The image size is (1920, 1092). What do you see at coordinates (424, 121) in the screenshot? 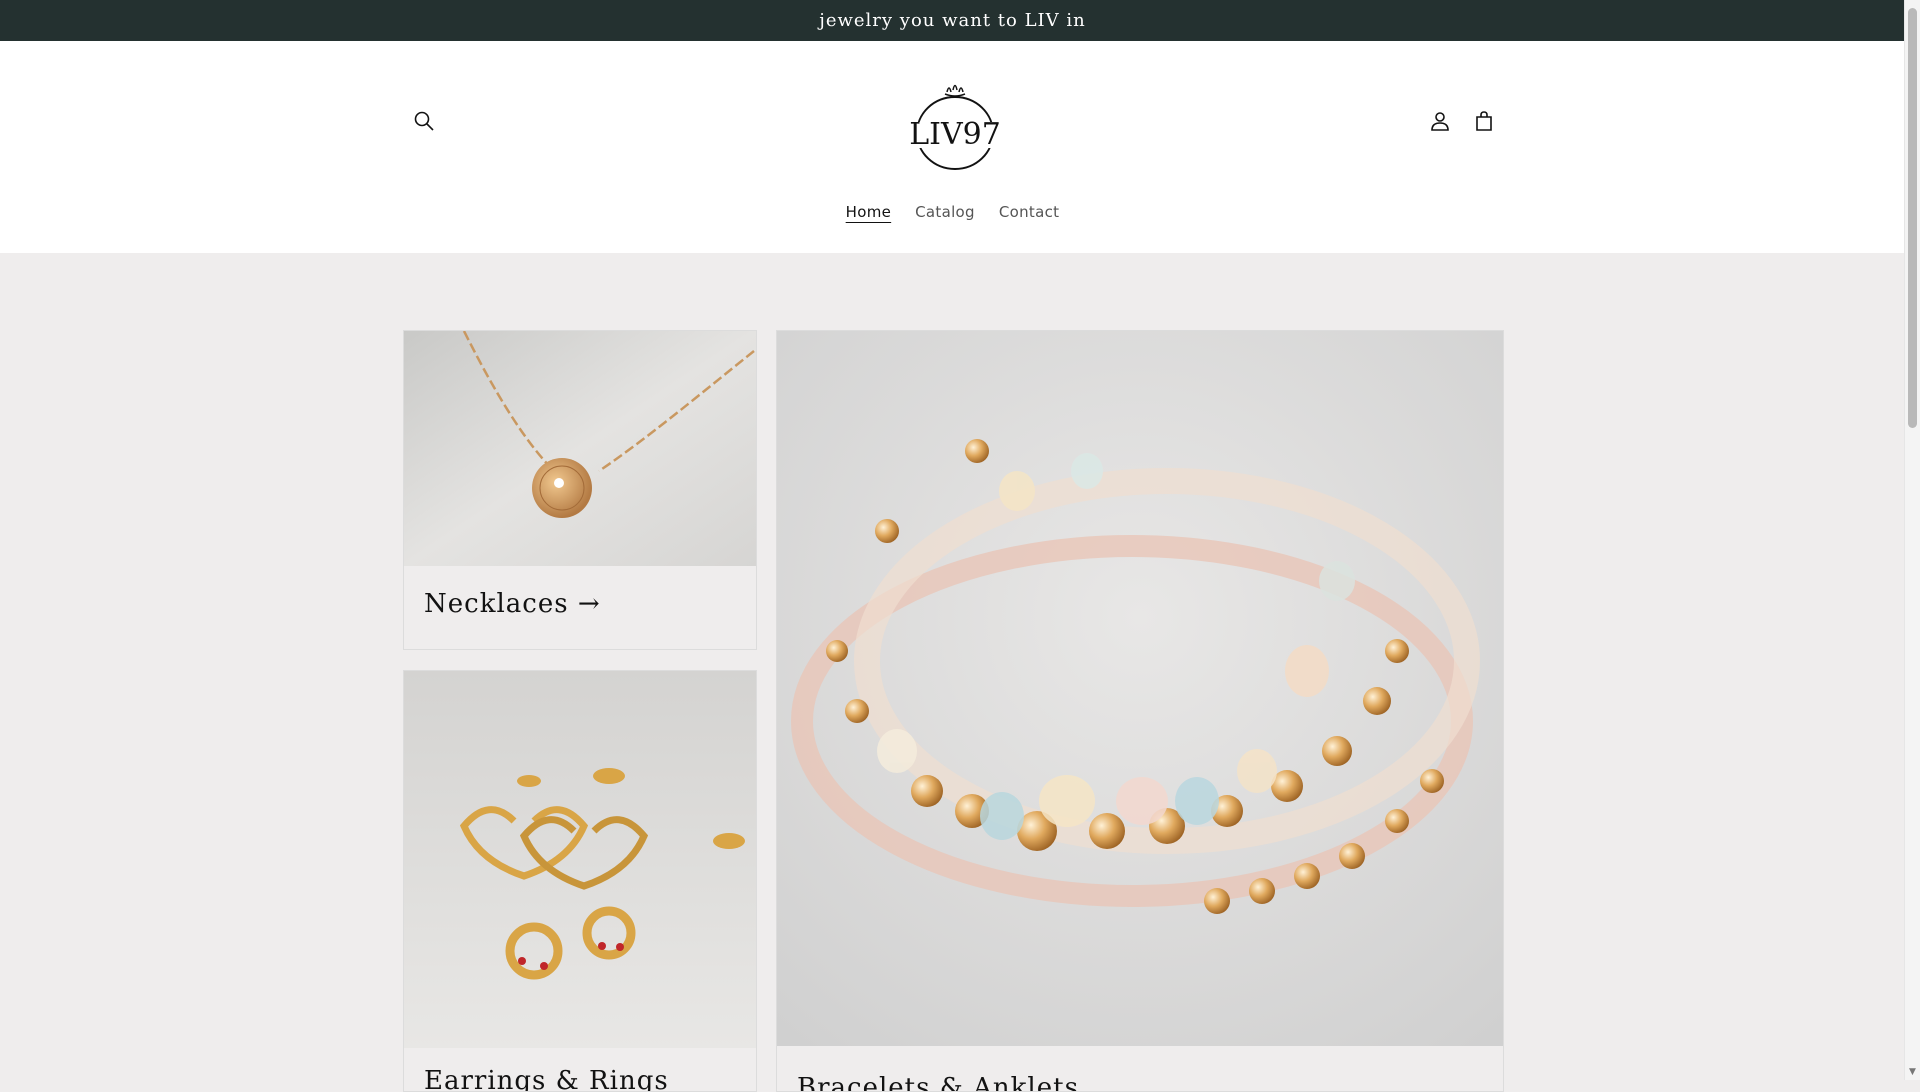
I see `search-icon` at bounding box center [424, 121].